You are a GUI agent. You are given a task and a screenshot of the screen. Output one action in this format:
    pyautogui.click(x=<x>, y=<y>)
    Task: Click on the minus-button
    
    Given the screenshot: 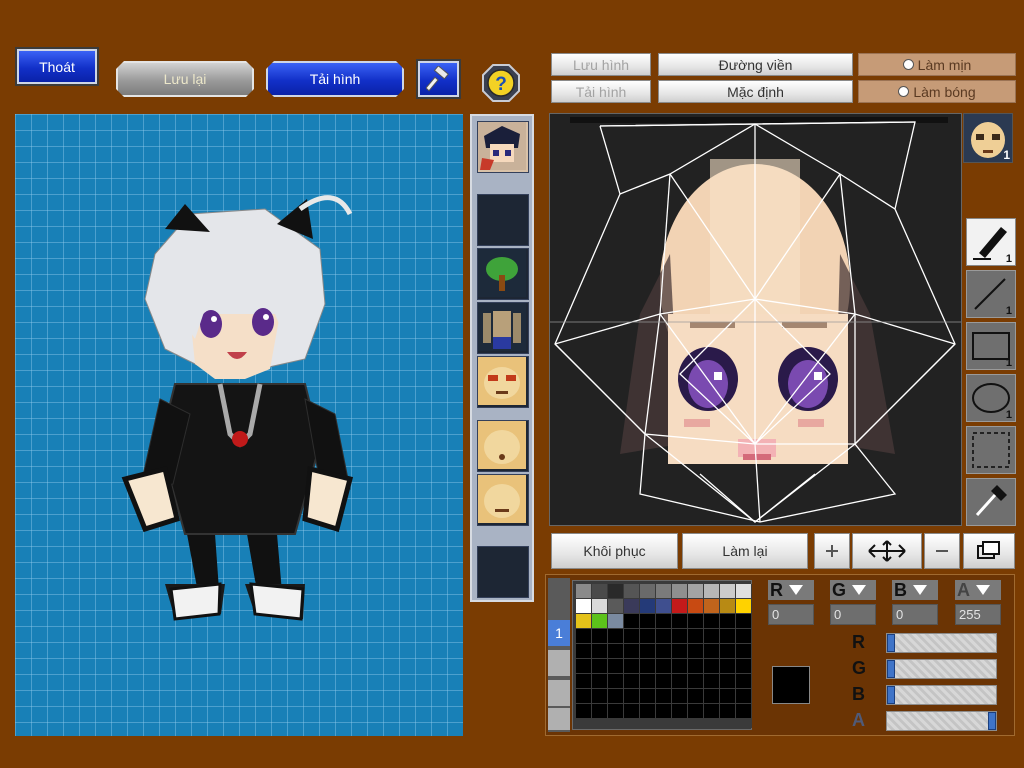 What is the action you would take?
    pyautogui.click(x=942, y=551)
    